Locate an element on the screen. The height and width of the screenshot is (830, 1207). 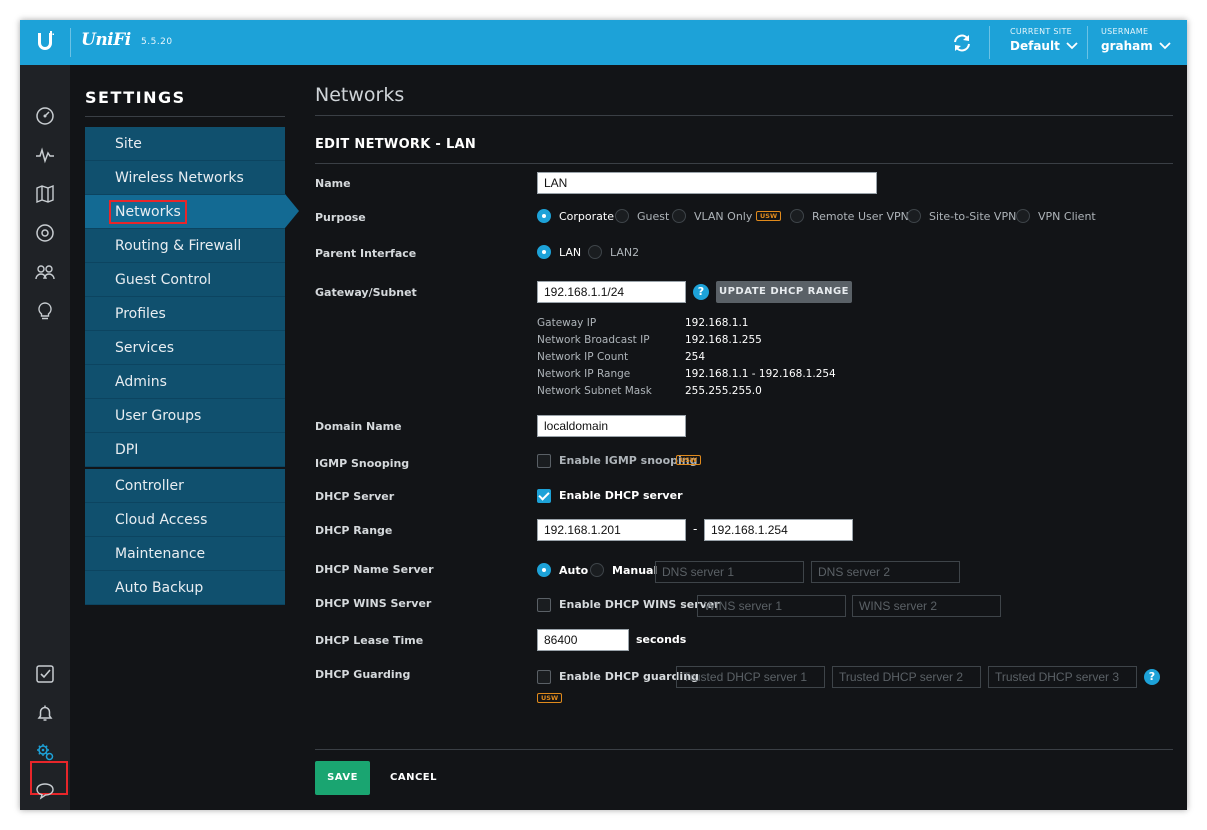
parent-lan2-radio is located at coordinates (595, 252).